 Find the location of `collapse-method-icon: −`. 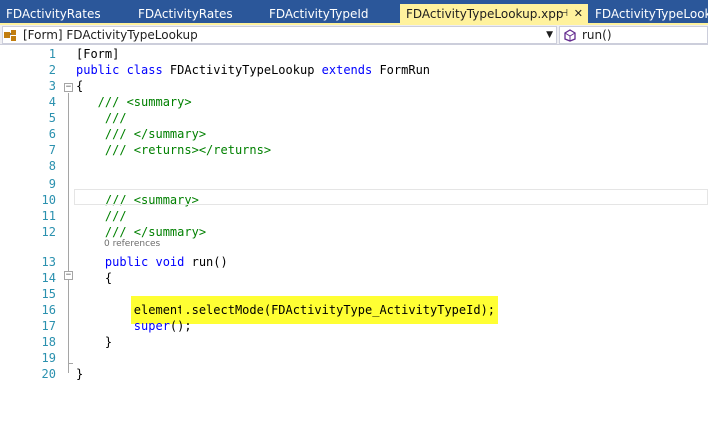

collapse-method-icon: − is located at coordinates (68, 275).